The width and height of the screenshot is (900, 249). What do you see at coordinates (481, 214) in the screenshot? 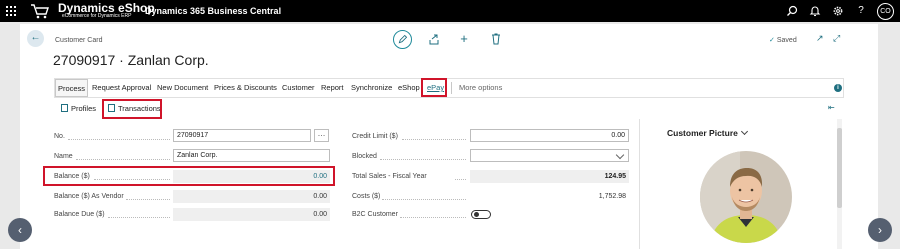
I see `b2c-customer-toggle` at bounding box center [481, 214].